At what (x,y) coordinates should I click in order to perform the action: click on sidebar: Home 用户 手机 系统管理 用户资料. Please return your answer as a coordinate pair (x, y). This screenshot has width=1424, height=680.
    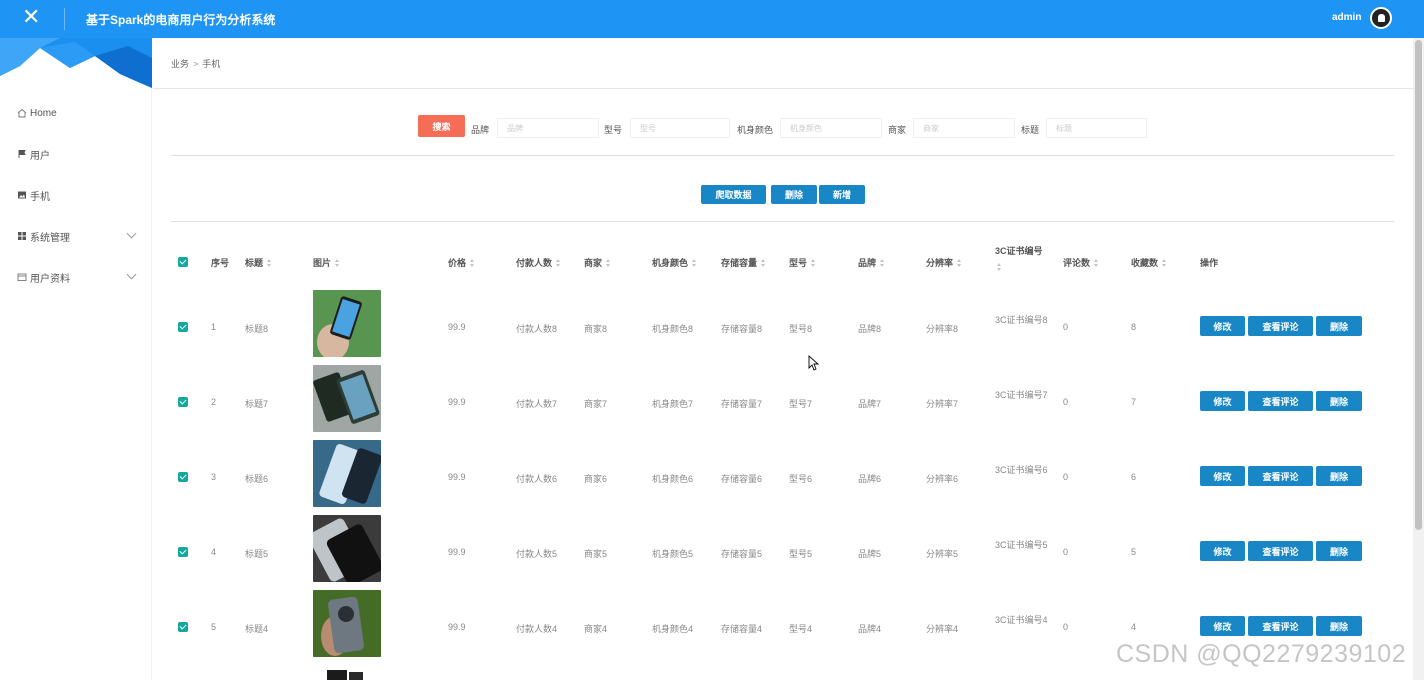
    Looking at the image, I should click on (76, 359).